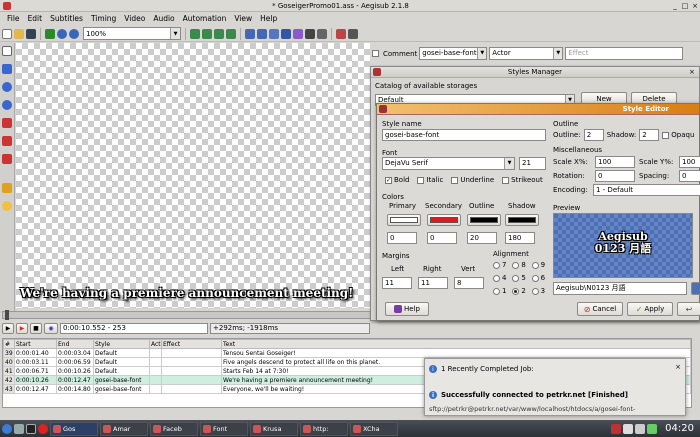 Image resolution: width=700 pixels, height=437 pixels. I want to click on terminal-icon, so click(31, 428).